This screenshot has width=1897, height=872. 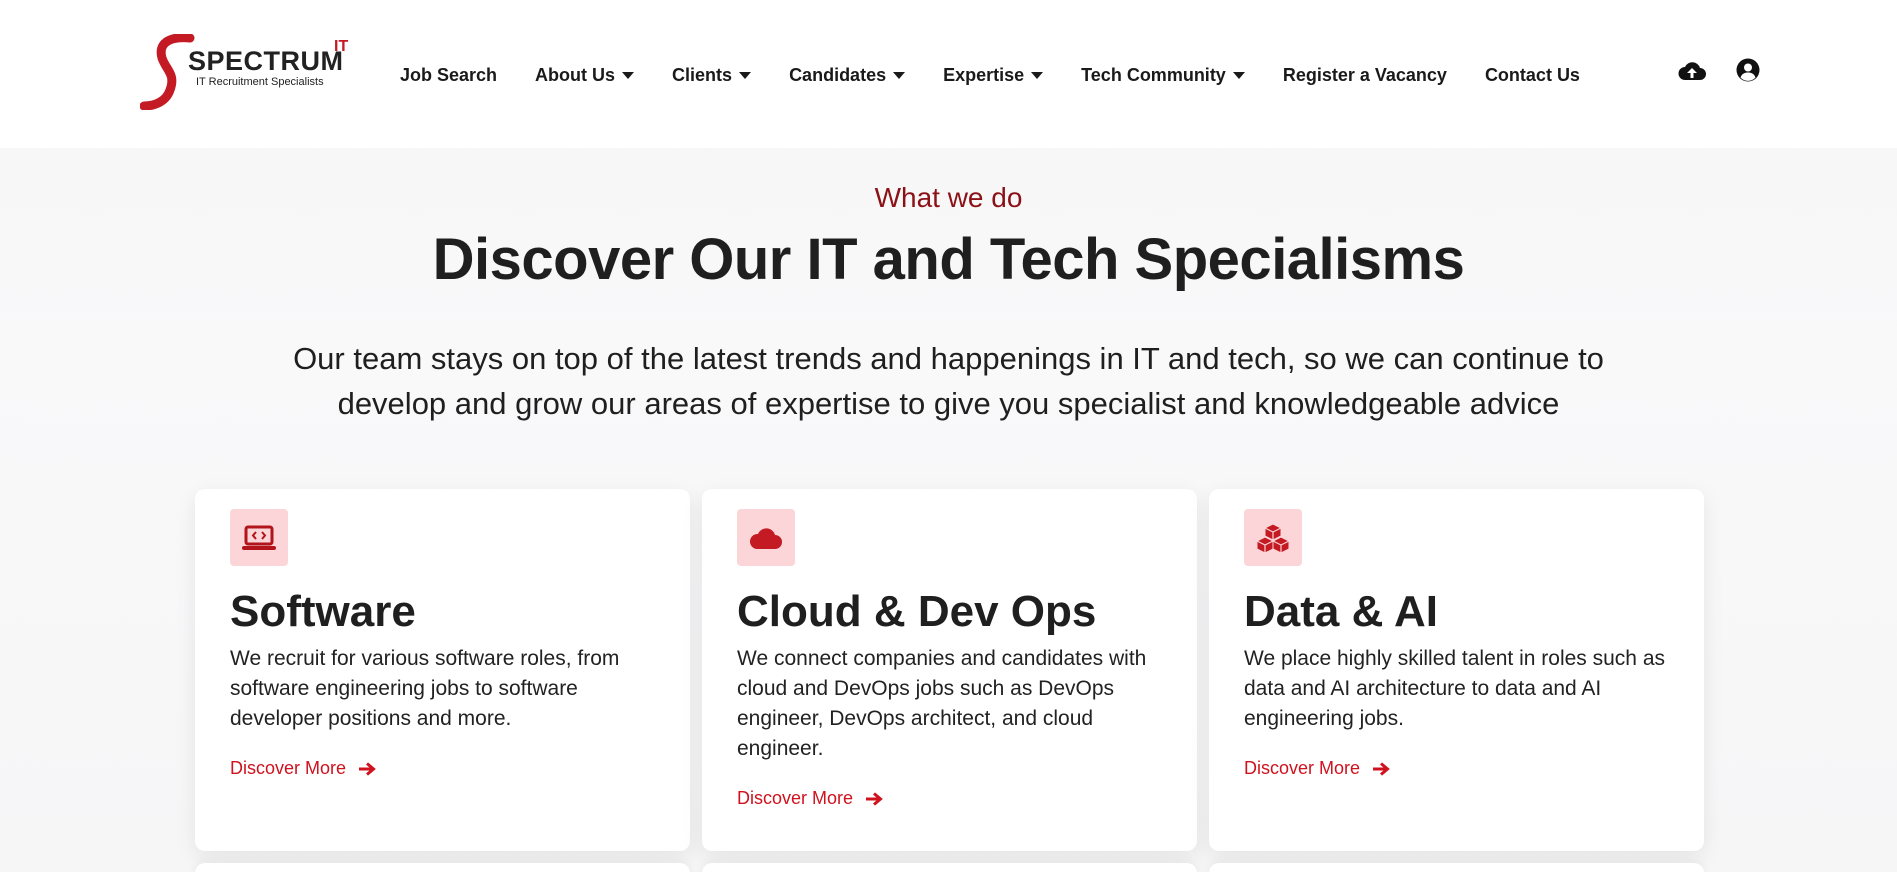 What do you see at coordinates (1153, 74) in the screenshot?
I see `nav-label: Tech Community` at bounding box center [1153, 74].